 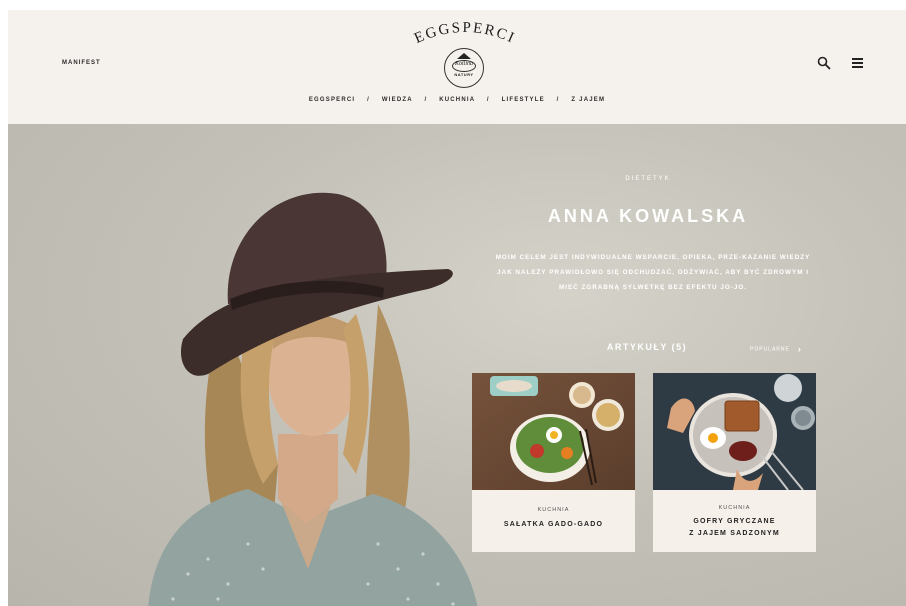 I want to click on popular-sort-link: POPULARNE ›, so click(x=776, y=349).